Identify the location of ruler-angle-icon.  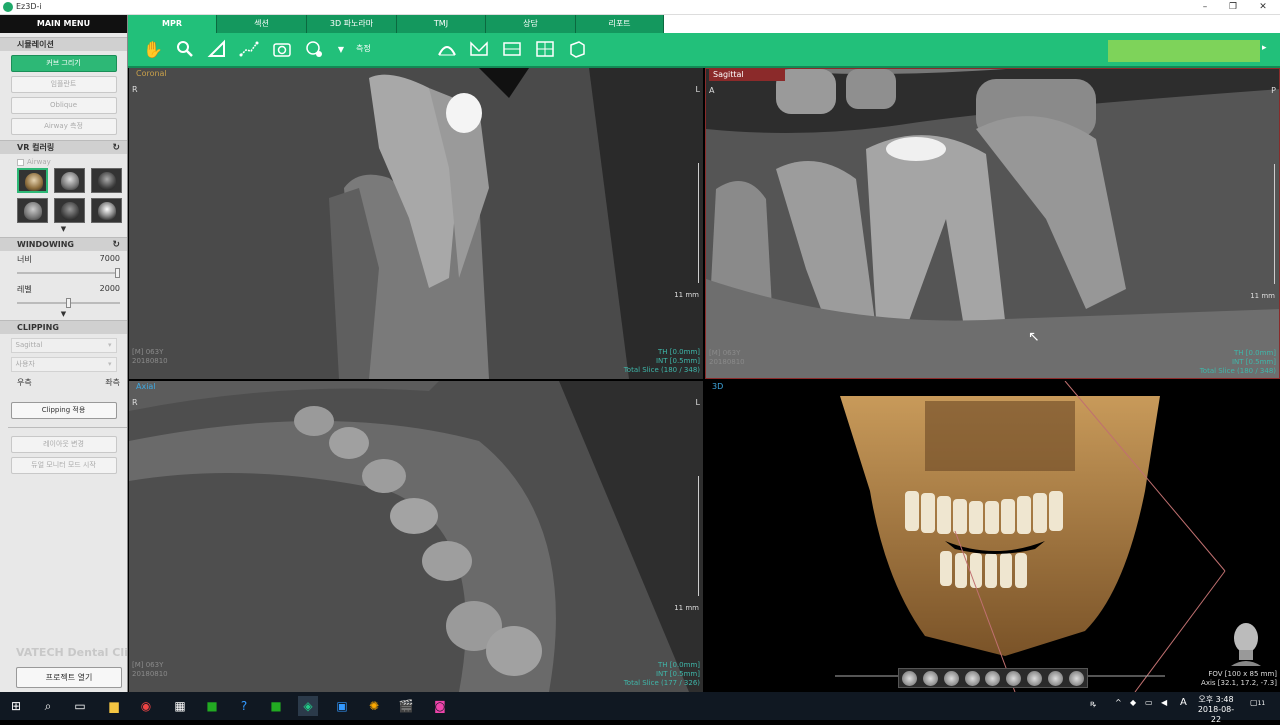
(217, 50).